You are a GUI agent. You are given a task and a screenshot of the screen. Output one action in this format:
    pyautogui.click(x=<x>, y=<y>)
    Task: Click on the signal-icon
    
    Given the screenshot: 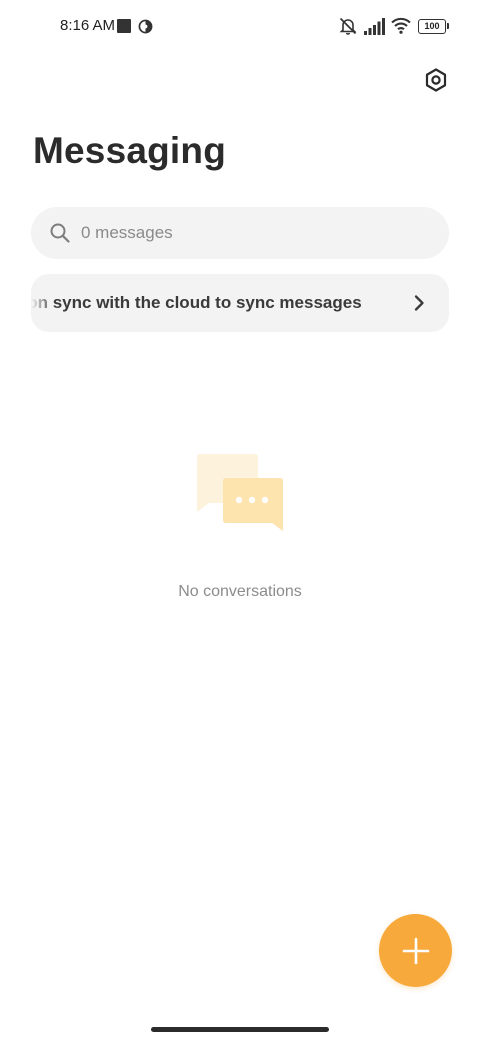 What is the action you would take?
    pyautogui.click(x=374, y=26)
    